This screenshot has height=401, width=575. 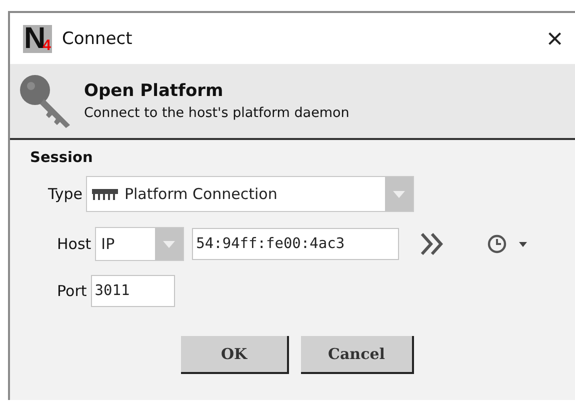 I want to click on window-title: Connect, so click(x=98, y=38).